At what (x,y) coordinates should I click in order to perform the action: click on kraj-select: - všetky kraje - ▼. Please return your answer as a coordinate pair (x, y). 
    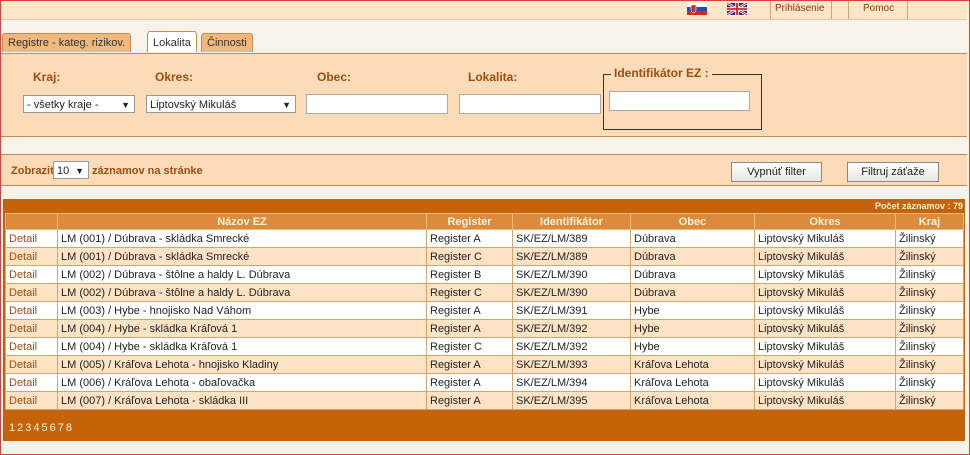
    Looking at the image, I should click on (79, 104).